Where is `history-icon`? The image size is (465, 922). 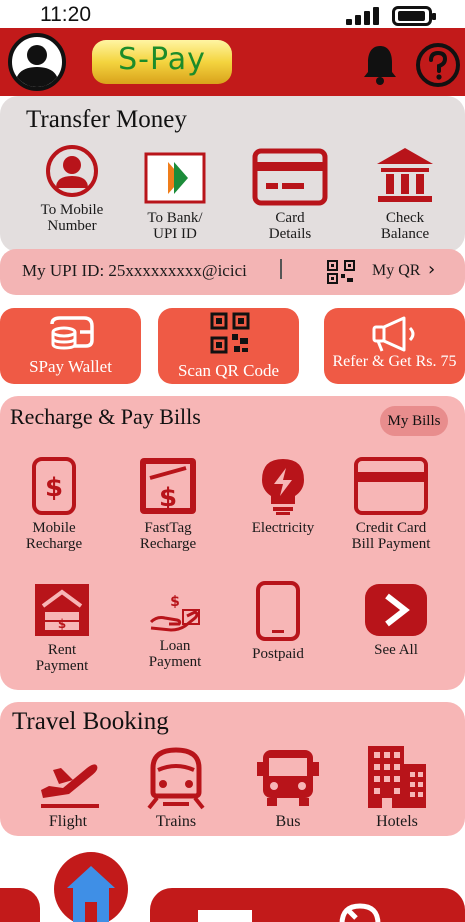
history-icon is located at coordinates (360, 911).